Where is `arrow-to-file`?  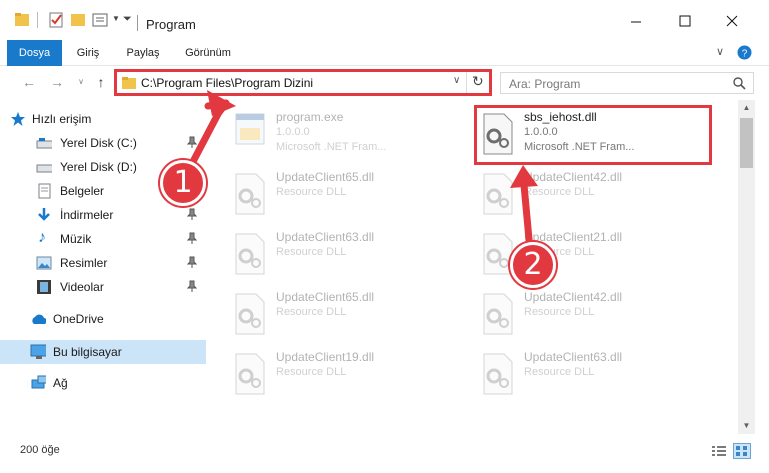 arrow-to-file is located at coordinates (527, 217).